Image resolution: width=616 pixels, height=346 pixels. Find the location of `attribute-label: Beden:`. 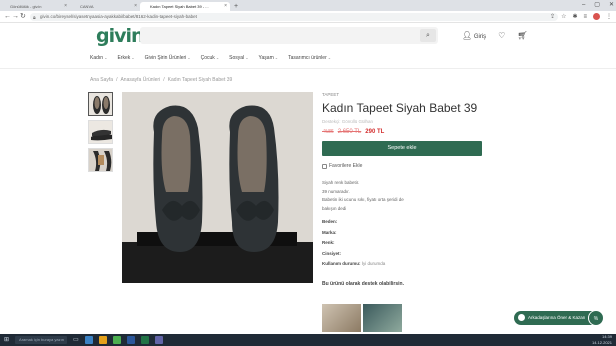

attribute-label: Beden: is located at coordinates (330, 221).